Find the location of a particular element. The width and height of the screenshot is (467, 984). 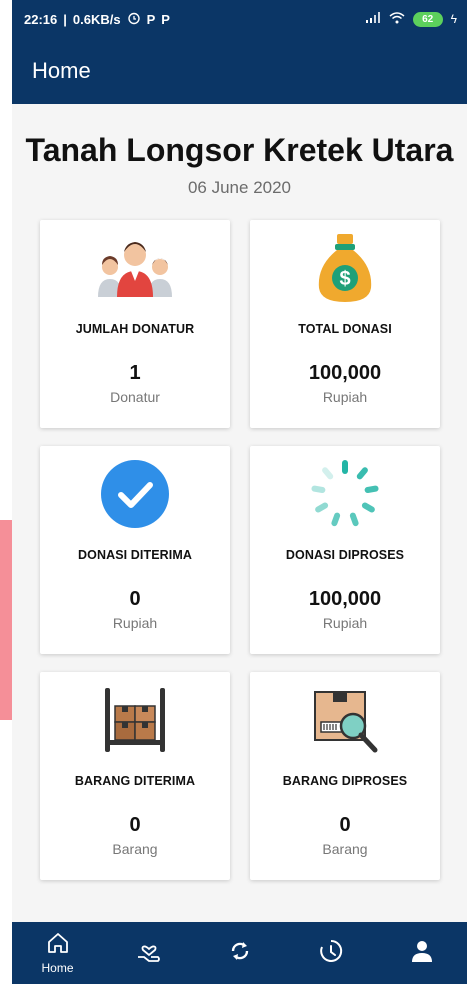

card-unit: Donatur is located at coordinates (135, 397).